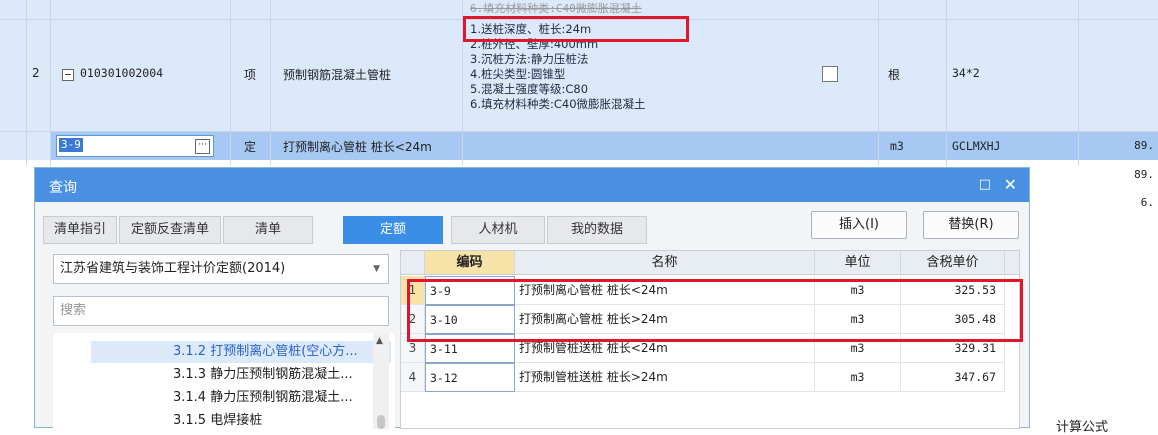  What do you see at coordinates (376, 269) in the screenshot?
I see `chevron-down-icon: ▼` at bounding box center [376, 269].